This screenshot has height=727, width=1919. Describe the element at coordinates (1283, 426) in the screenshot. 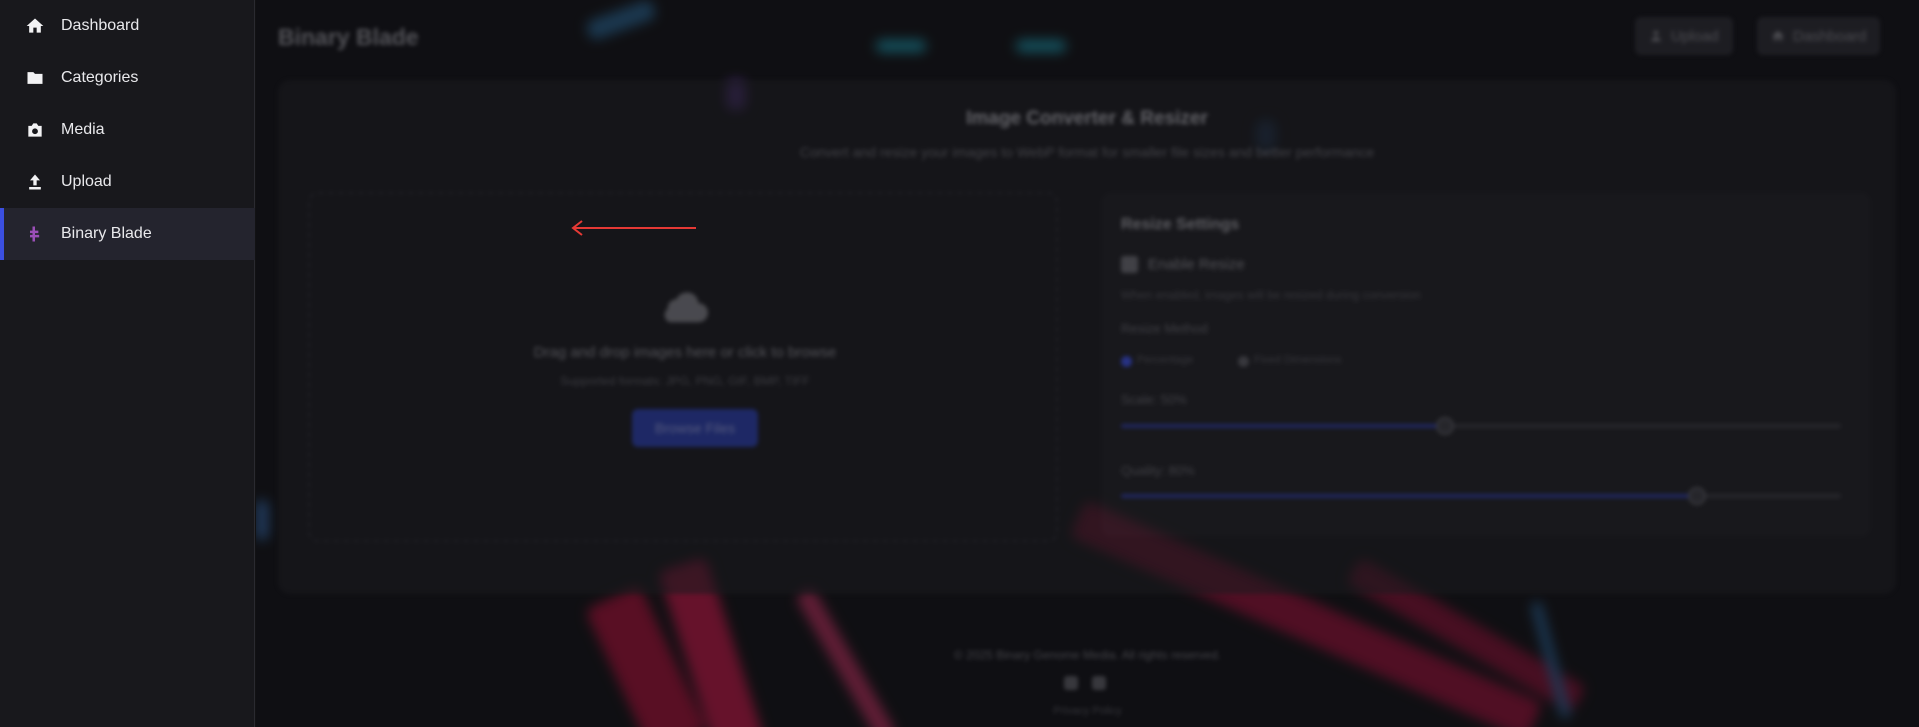

I see `scale-slider-fill` at that location.